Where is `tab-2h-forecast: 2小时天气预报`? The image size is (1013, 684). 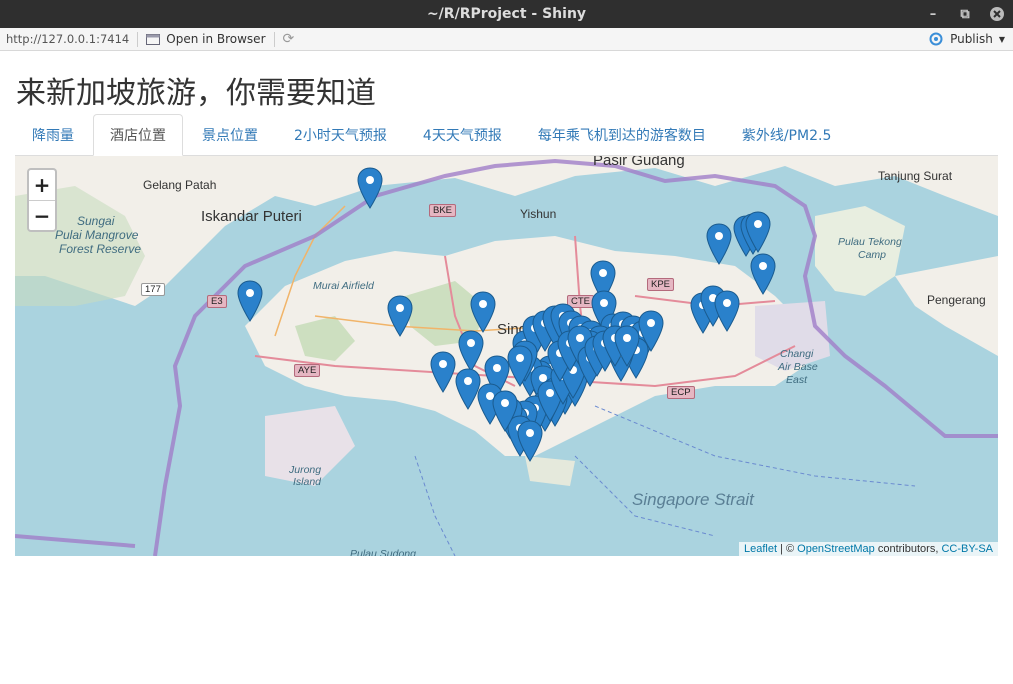
tab-2h-forecast: 2小时天气预报 is located at coordinates (340, 135).